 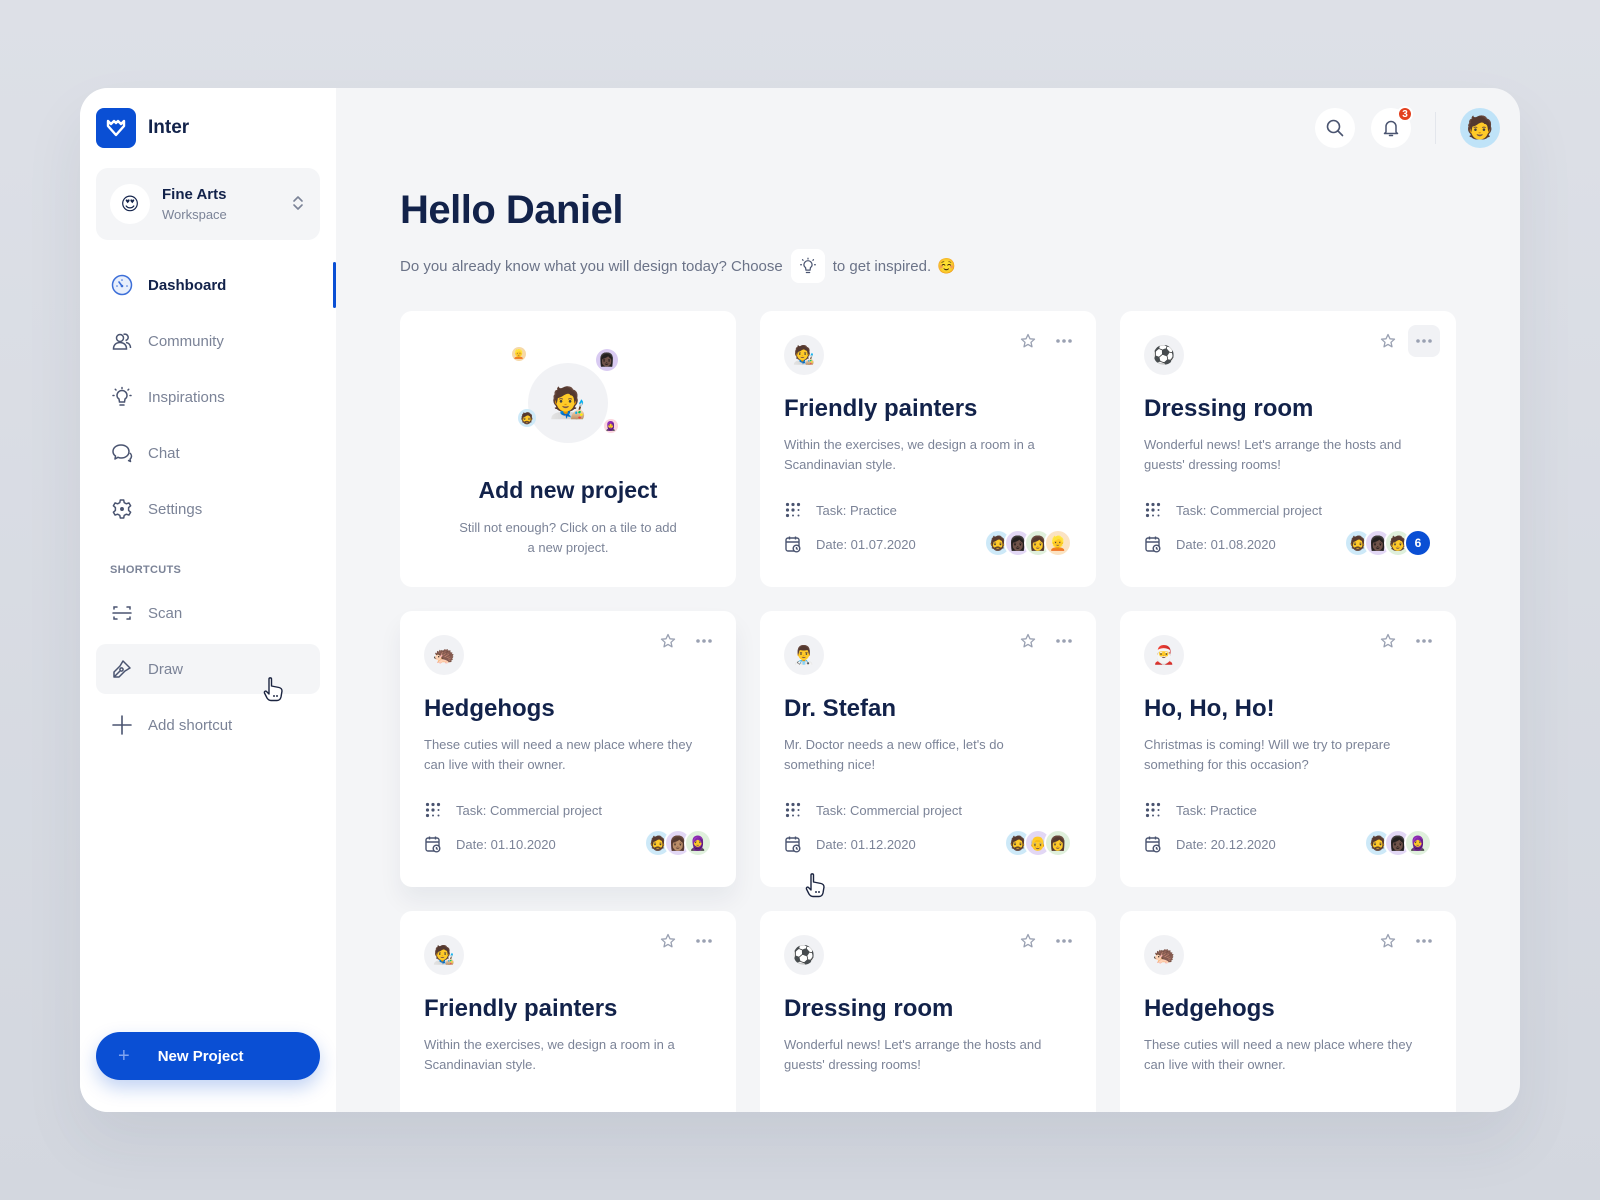 I want to click on project-icon: 👨‍⚕️, so click(x=804, y=655).